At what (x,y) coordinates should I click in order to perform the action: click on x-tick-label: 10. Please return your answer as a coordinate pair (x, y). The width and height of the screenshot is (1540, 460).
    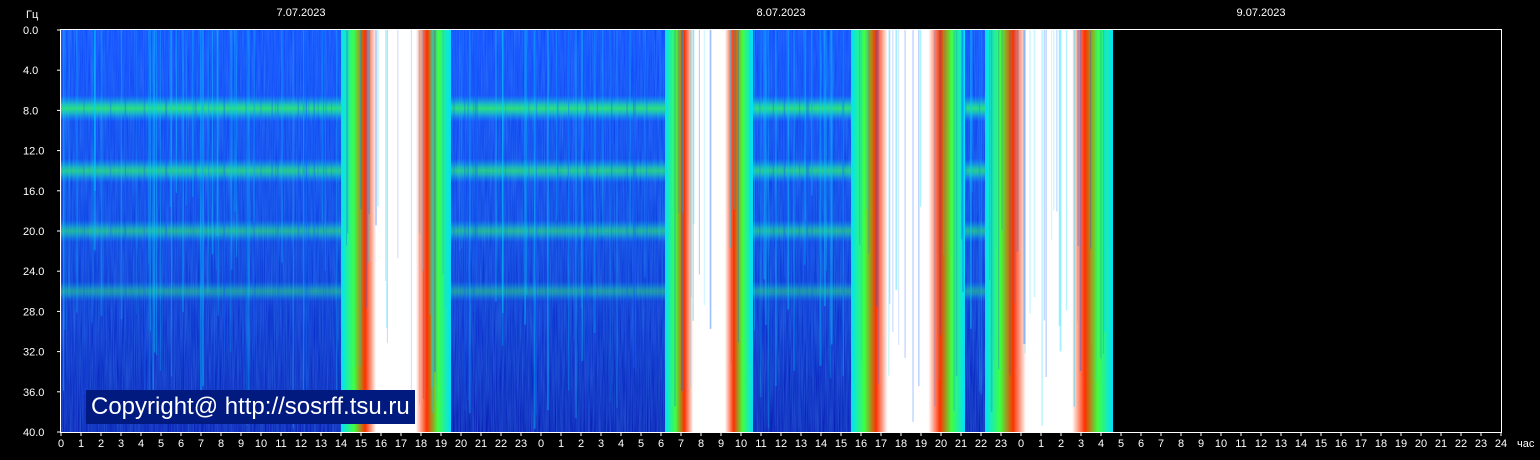
    Looking at the image, I should click on (741, 444).